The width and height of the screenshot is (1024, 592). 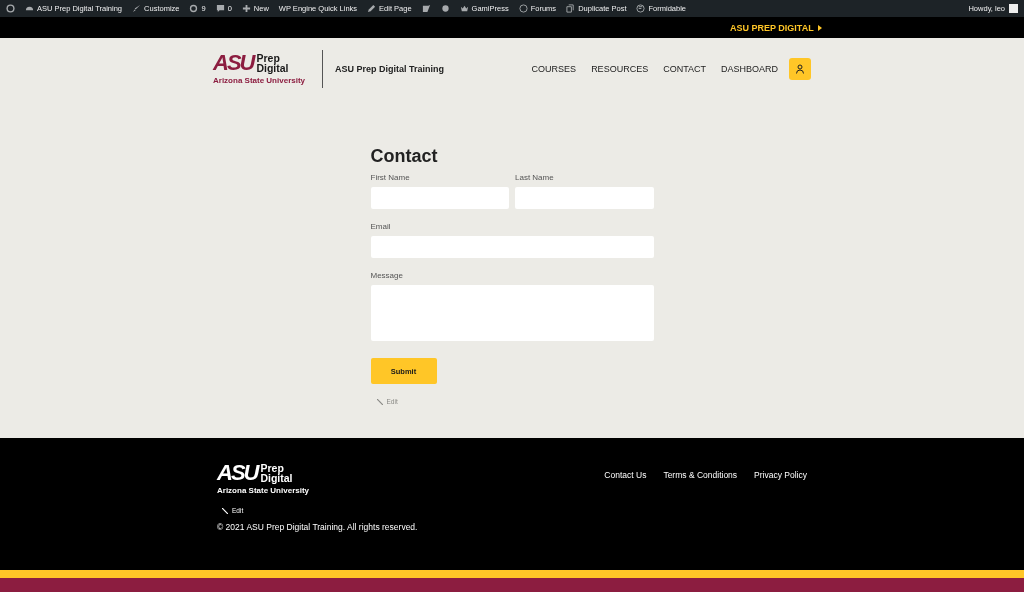 I want to click on nav-link: CONTACT, so click(x=684, y=69).